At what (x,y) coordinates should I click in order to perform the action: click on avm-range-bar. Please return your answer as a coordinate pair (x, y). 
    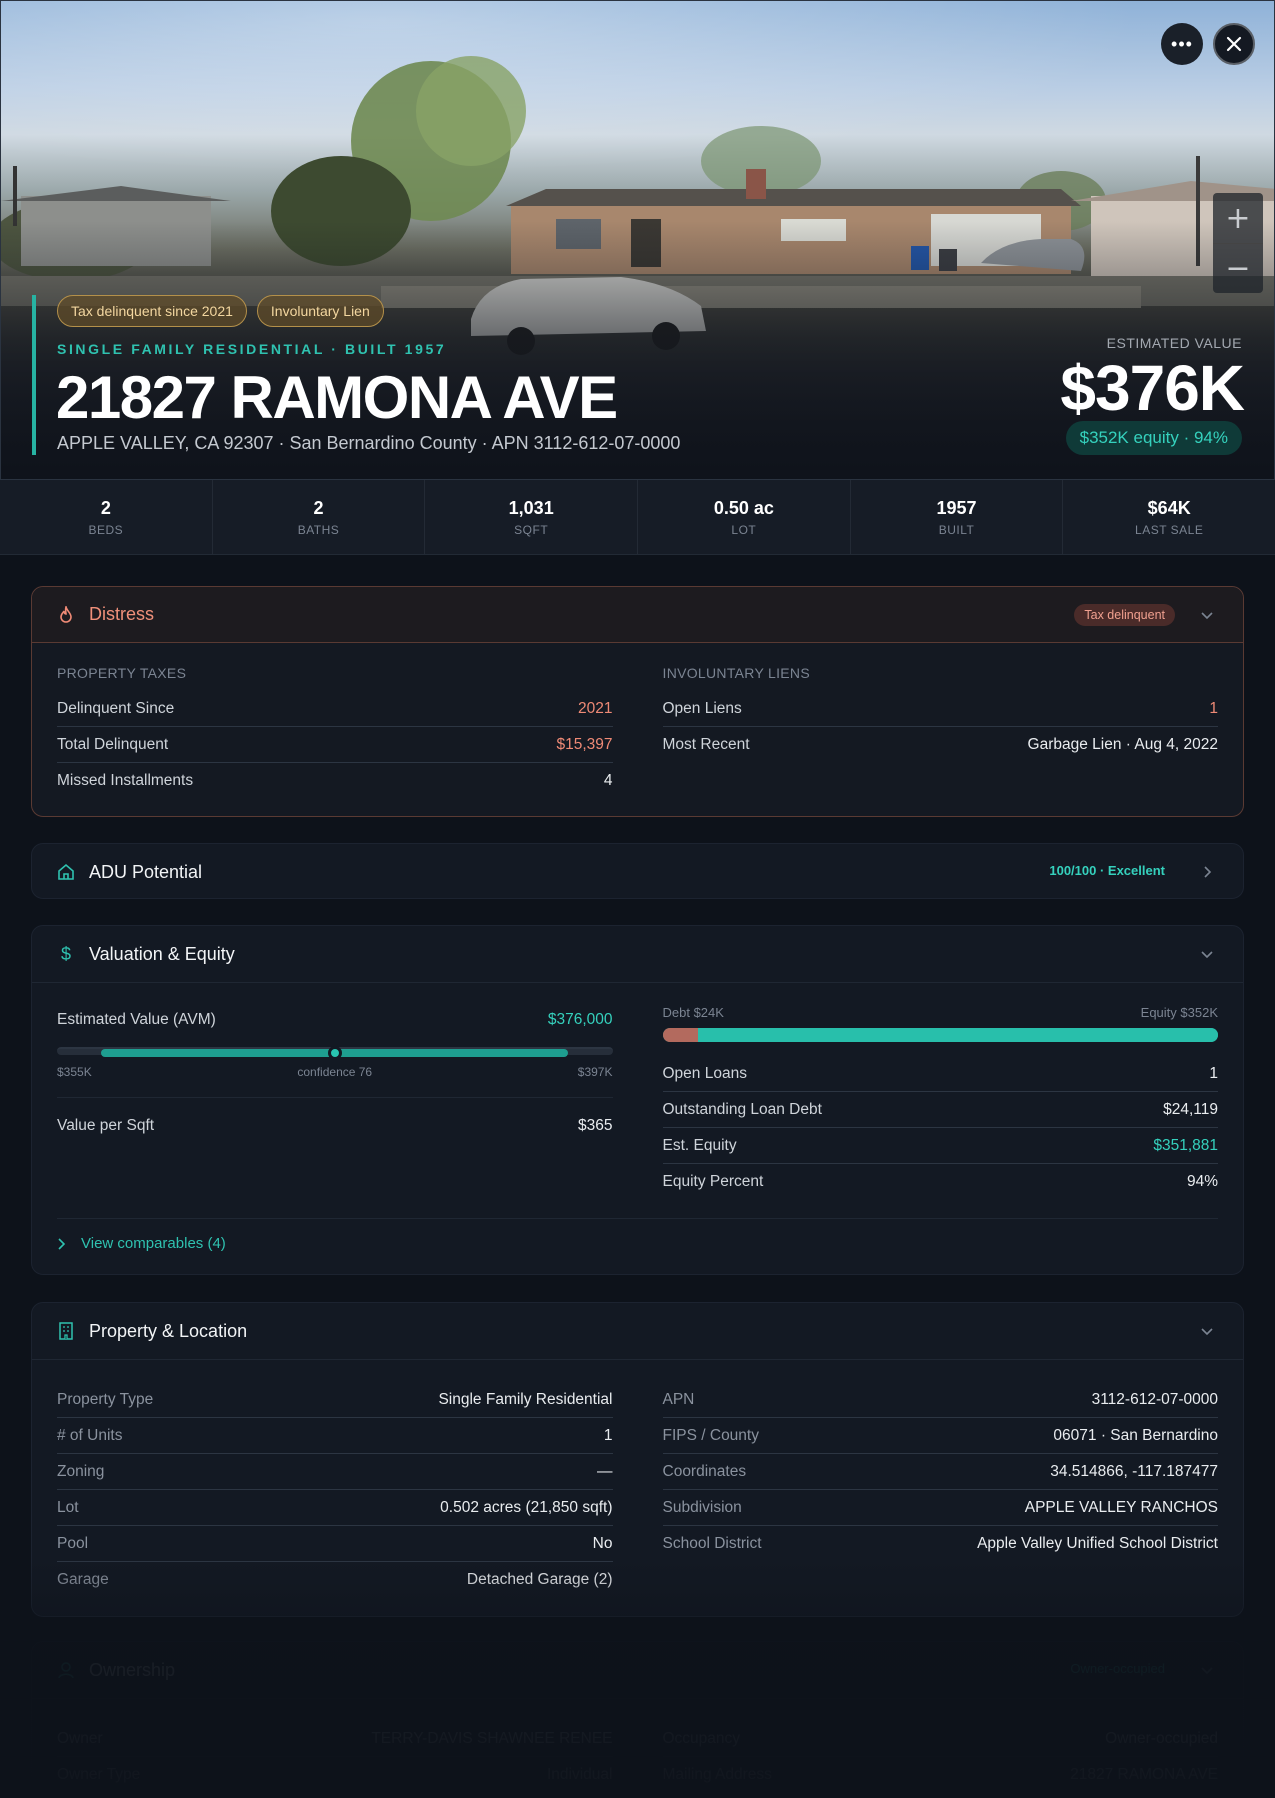
    Looking at the image, I should click on (335, 1053).